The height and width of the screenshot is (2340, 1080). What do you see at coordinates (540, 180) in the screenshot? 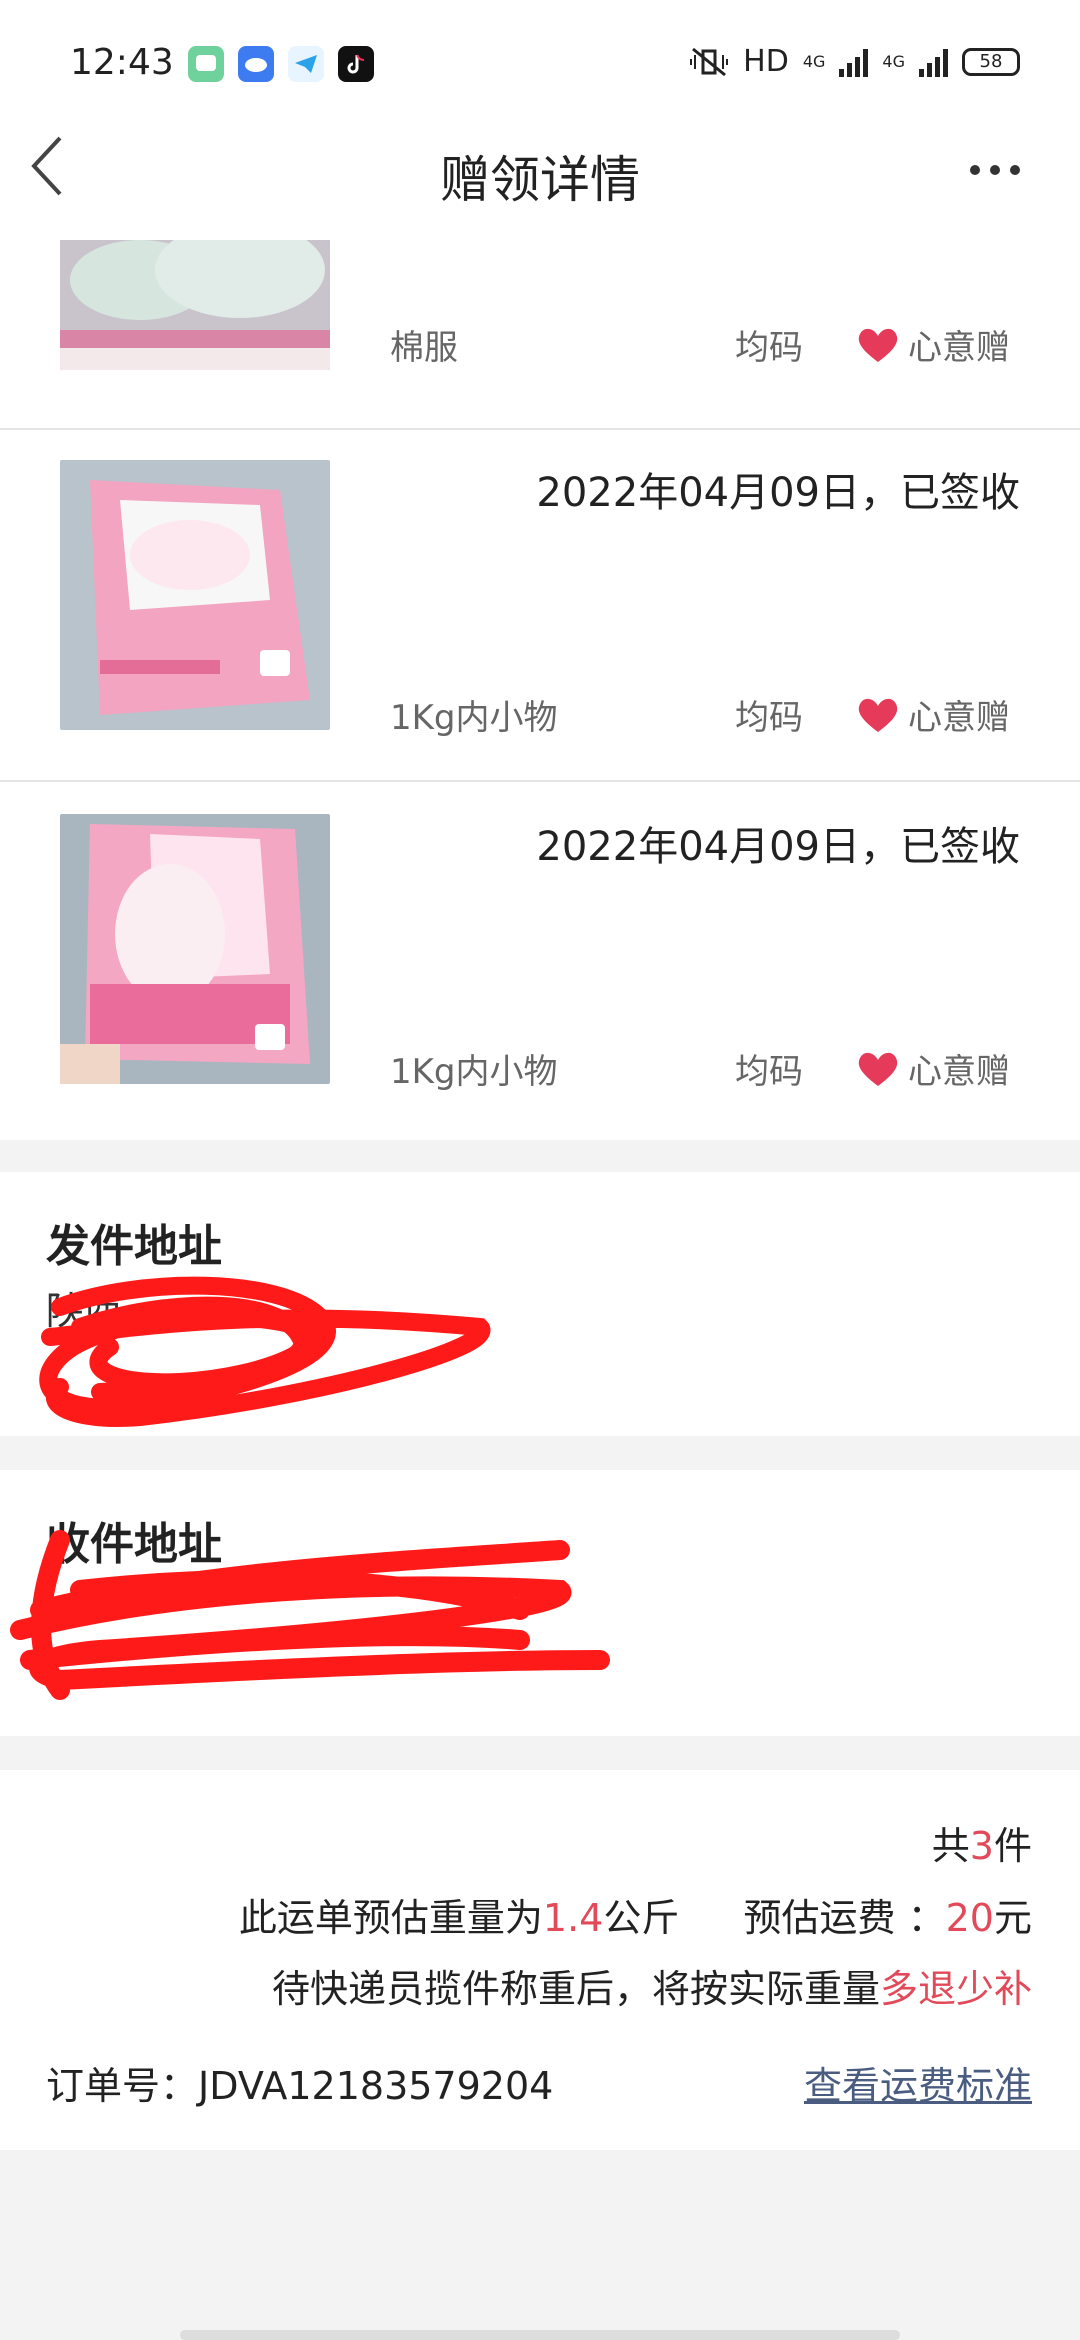
I see `page-title: 赠领详情` at bounding box center [540, 180].